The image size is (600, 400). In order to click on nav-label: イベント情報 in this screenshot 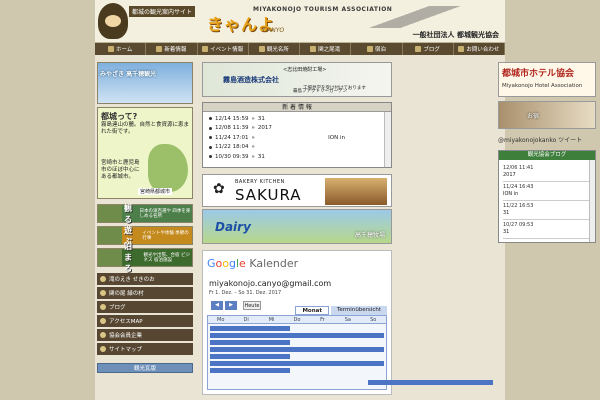, I will do `click(227, 50)`.